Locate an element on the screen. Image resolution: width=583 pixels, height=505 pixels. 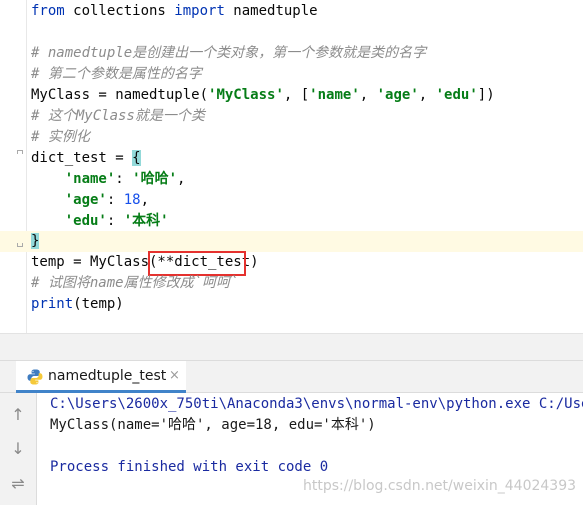
fold-open-icon is located at coordinates (20, 152).